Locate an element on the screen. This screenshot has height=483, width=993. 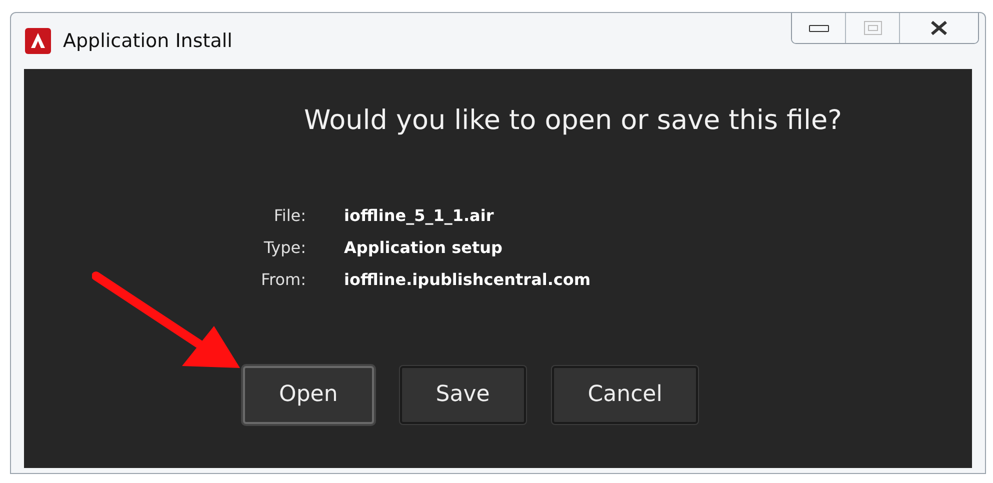
app-logo-icon is located at coordinates (38, 41).